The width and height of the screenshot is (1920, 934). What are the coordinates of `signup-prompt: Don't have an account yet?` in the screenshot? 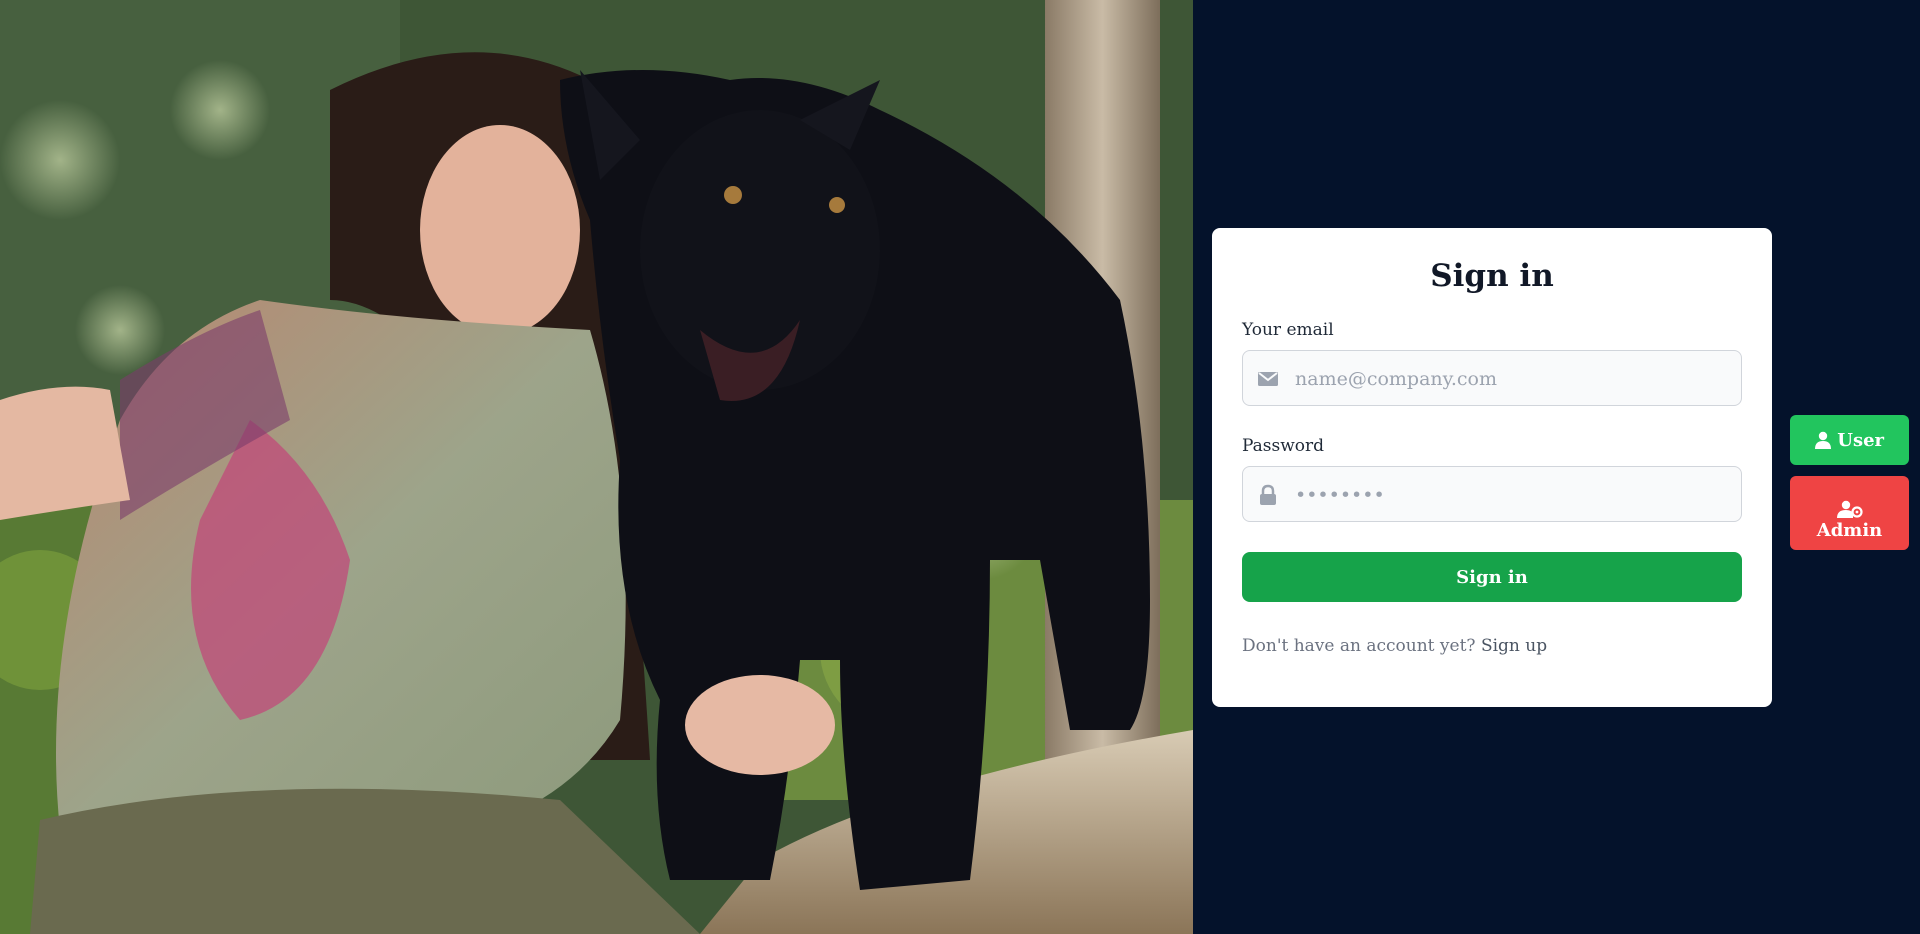 It's located at (1359, 646).